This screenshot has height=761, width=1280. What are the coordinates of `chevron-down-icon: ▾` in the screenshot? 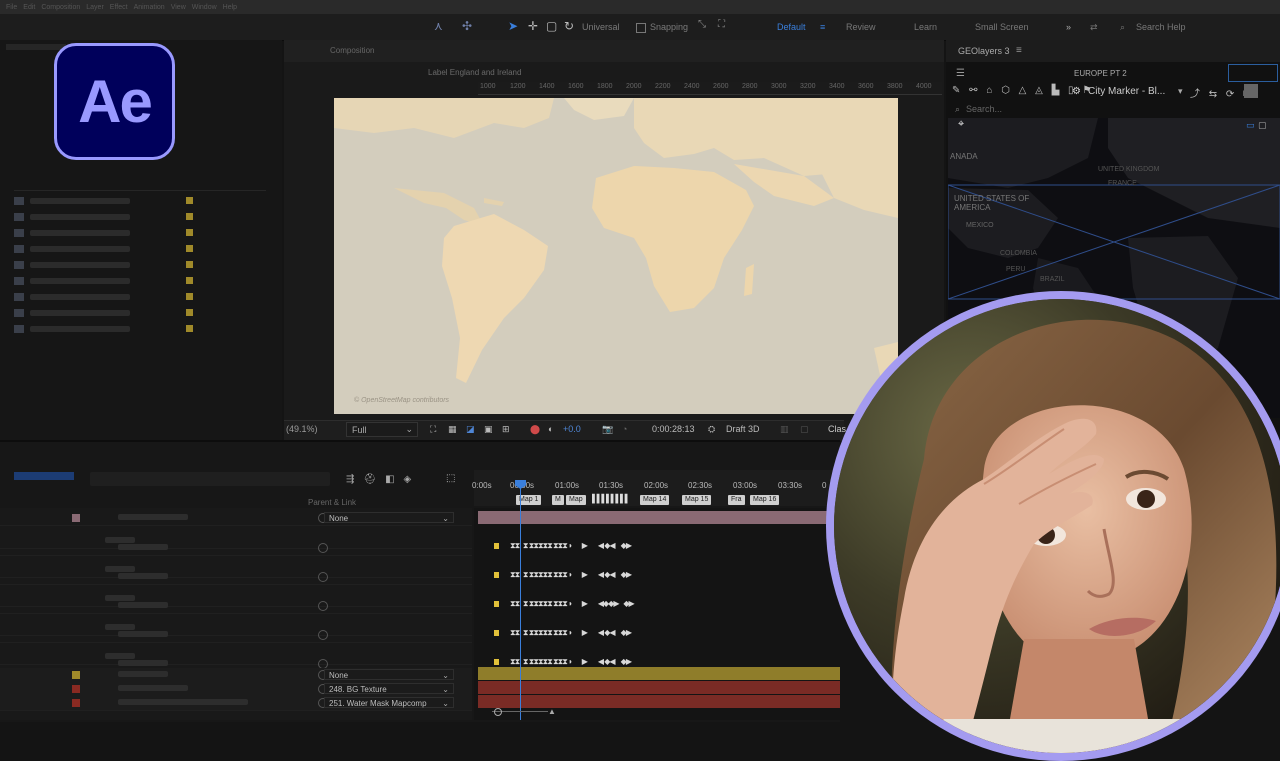 It's located at (1180, 91).